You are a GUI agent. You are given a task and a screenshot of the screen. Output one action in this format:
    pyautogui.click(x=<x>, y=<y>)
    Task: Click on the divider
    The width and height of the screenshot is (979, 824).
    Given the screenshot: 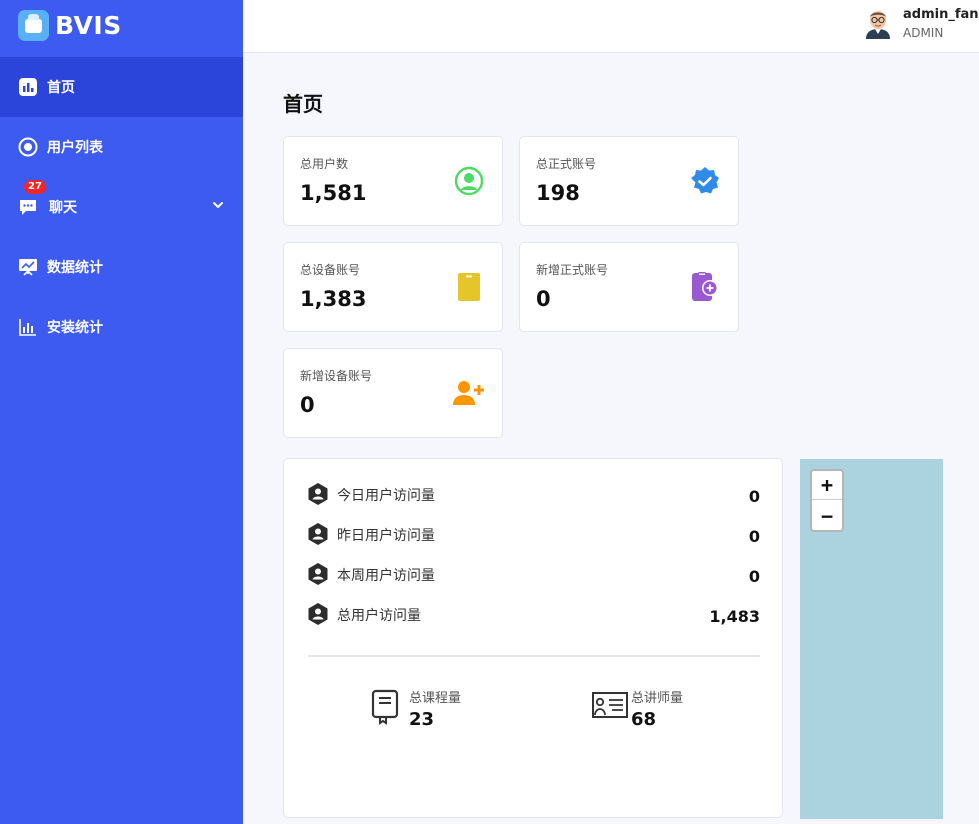 What is the action you would take?
    pyautogui.click(x=534, y=656)
    